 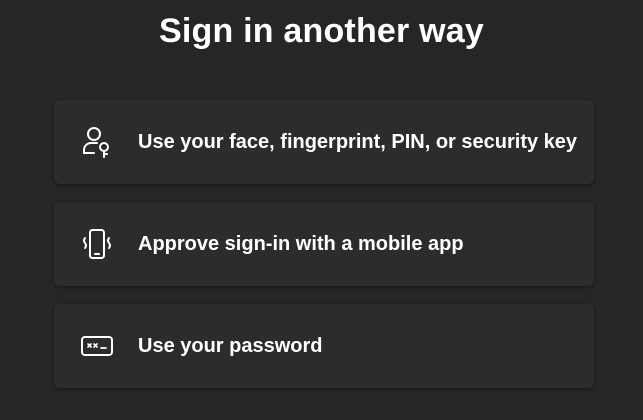 What do you see at coordinates (301, 243) in the screenshot?
I see `option-label: Approve sign-in with a mobile app` at bounding box center [301, 243].